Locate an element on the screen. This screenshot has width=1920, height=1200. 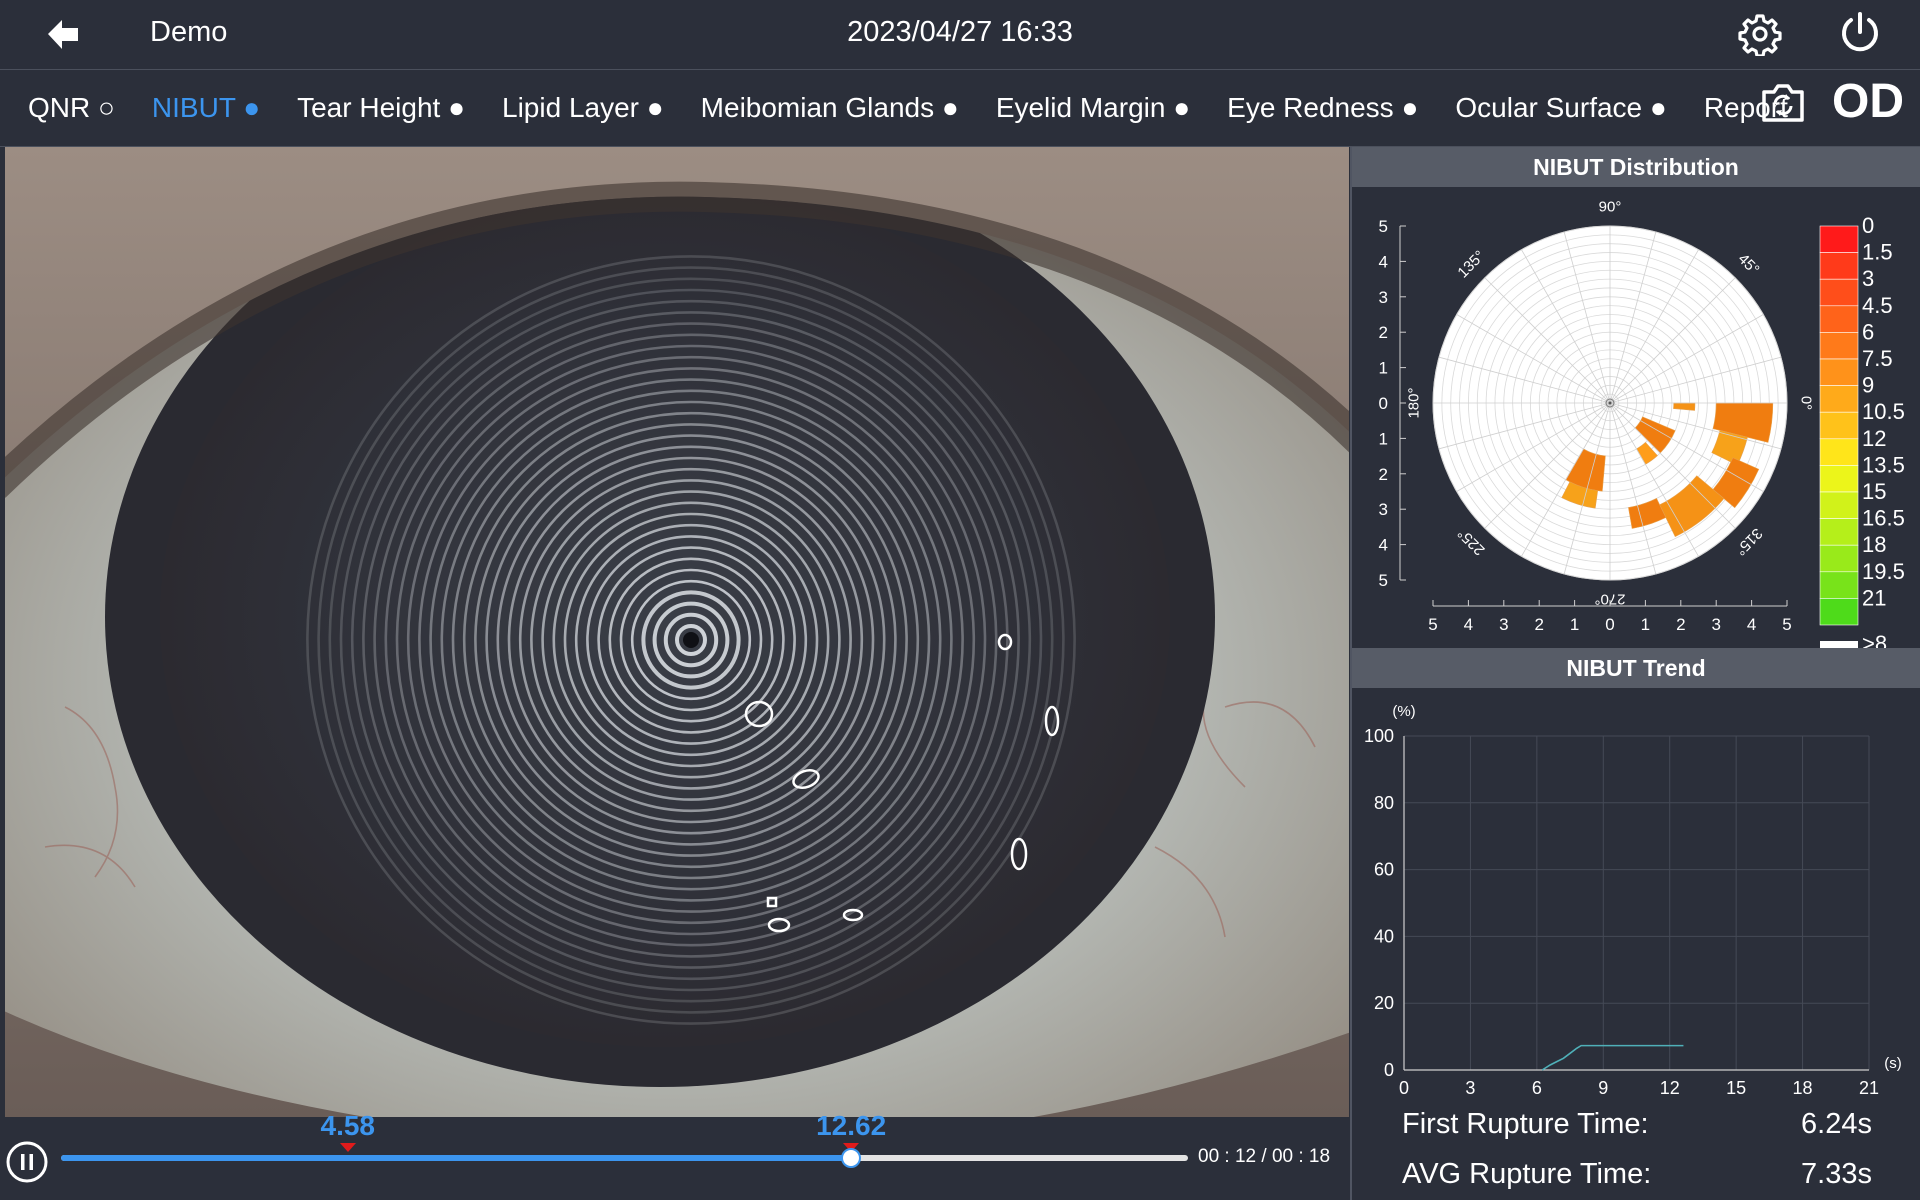
angle-label: 90° is located at coordinates (1610, 207).